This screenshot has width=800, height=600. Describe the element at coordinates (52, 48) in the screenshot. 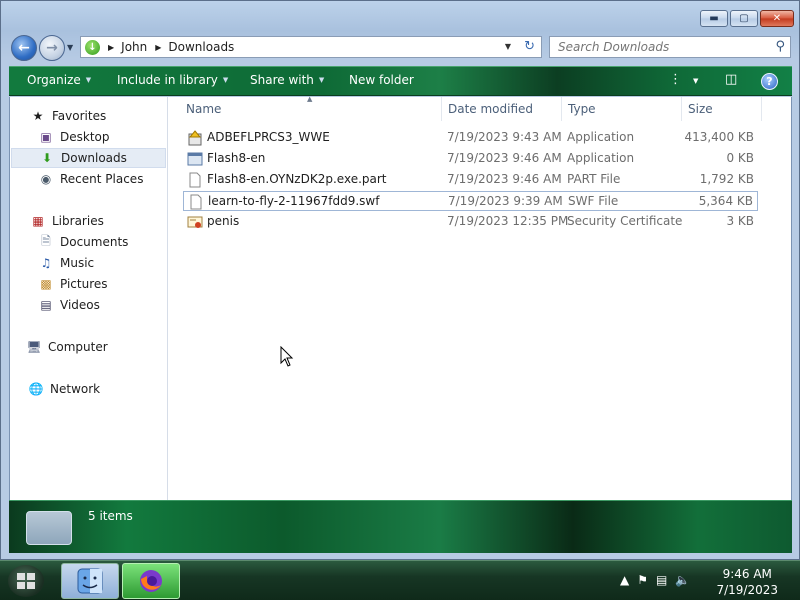

I see `forward-button: →` at that location.